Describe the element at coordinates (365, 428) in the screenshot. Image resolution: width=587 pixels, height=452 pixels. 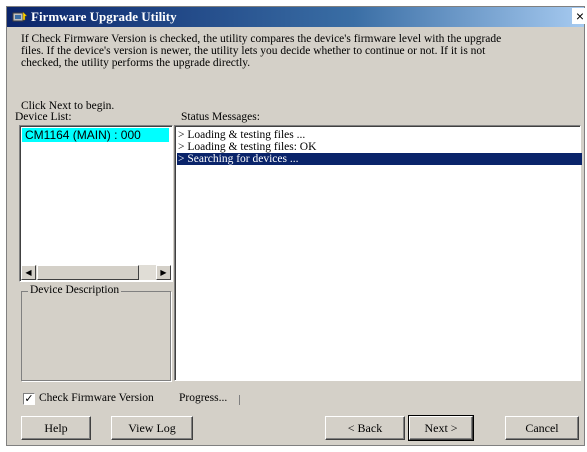
I see `back-button: < Back` at that location.